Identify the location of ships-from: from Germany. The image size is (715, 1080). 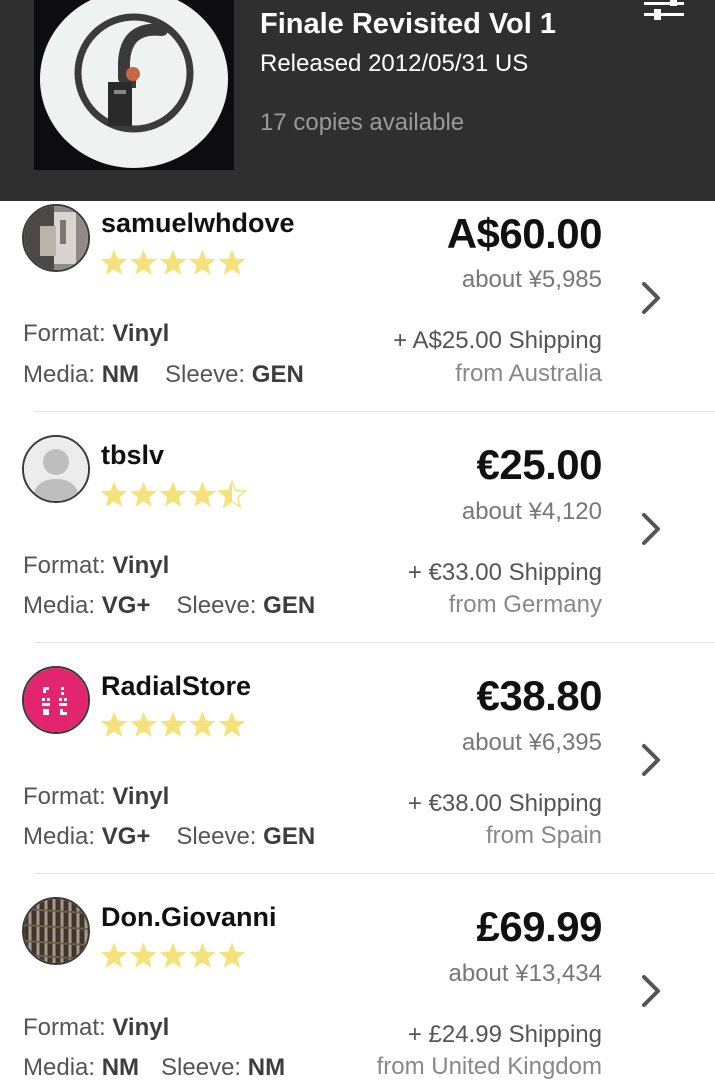
(525, 604).